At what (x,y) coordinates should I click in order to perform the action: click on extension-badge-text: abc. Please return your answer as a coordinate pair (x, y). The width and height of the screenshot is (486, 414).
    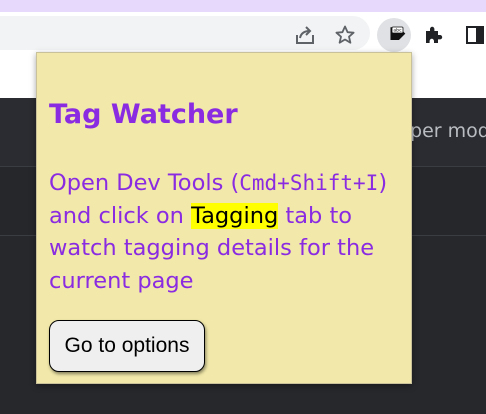
    Looking at the image, I should click on (397, 31).